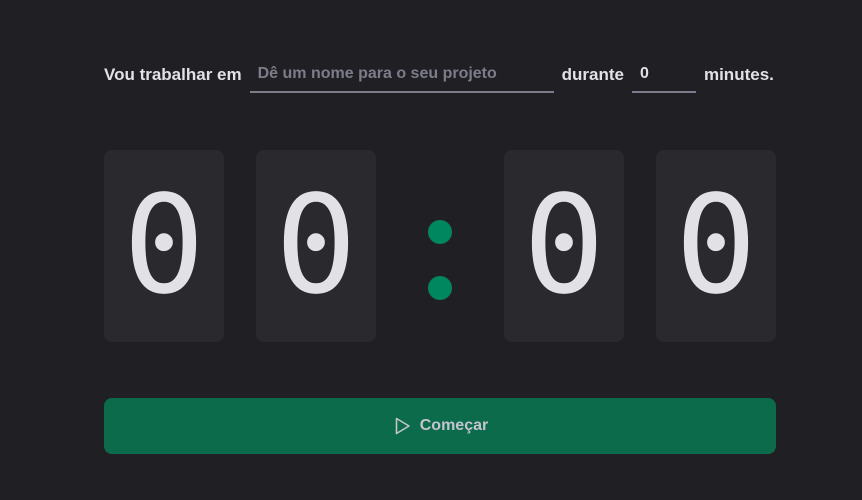  Describe the element at coordinates (564, 246) in the screenshot. I see `countdown-seconds-tens: 0` at that location.